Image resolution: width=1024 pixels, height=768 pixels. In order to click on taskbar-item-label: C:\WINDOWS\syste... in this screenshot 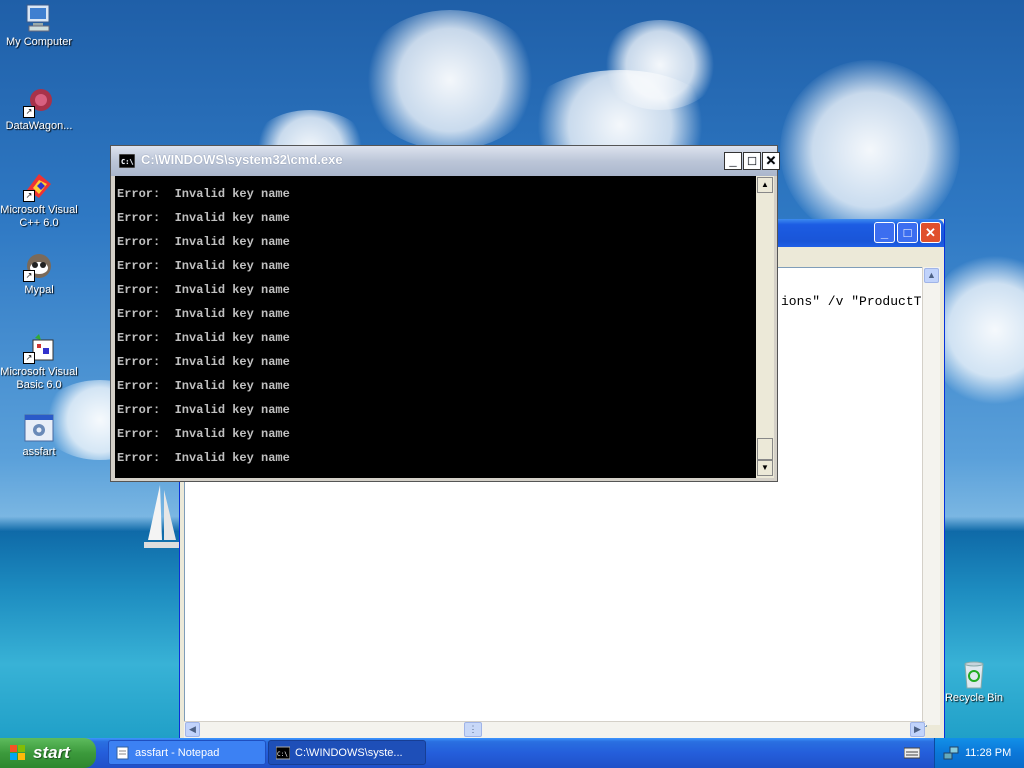, I will do `click(349, 753)`.